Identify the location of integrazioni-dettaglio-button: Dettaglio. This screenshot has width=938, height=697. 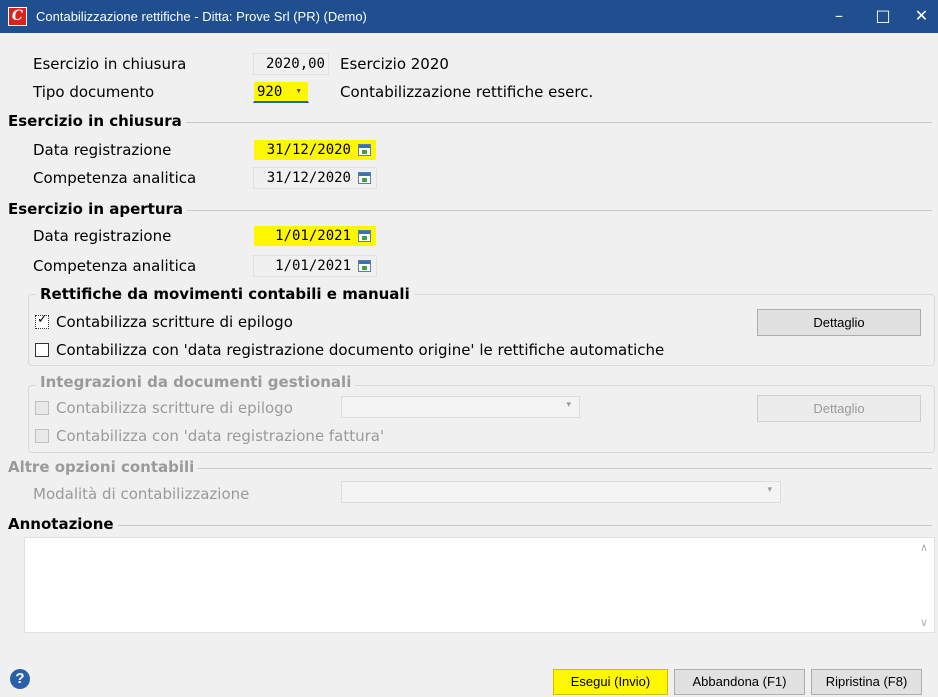
(839, 408).